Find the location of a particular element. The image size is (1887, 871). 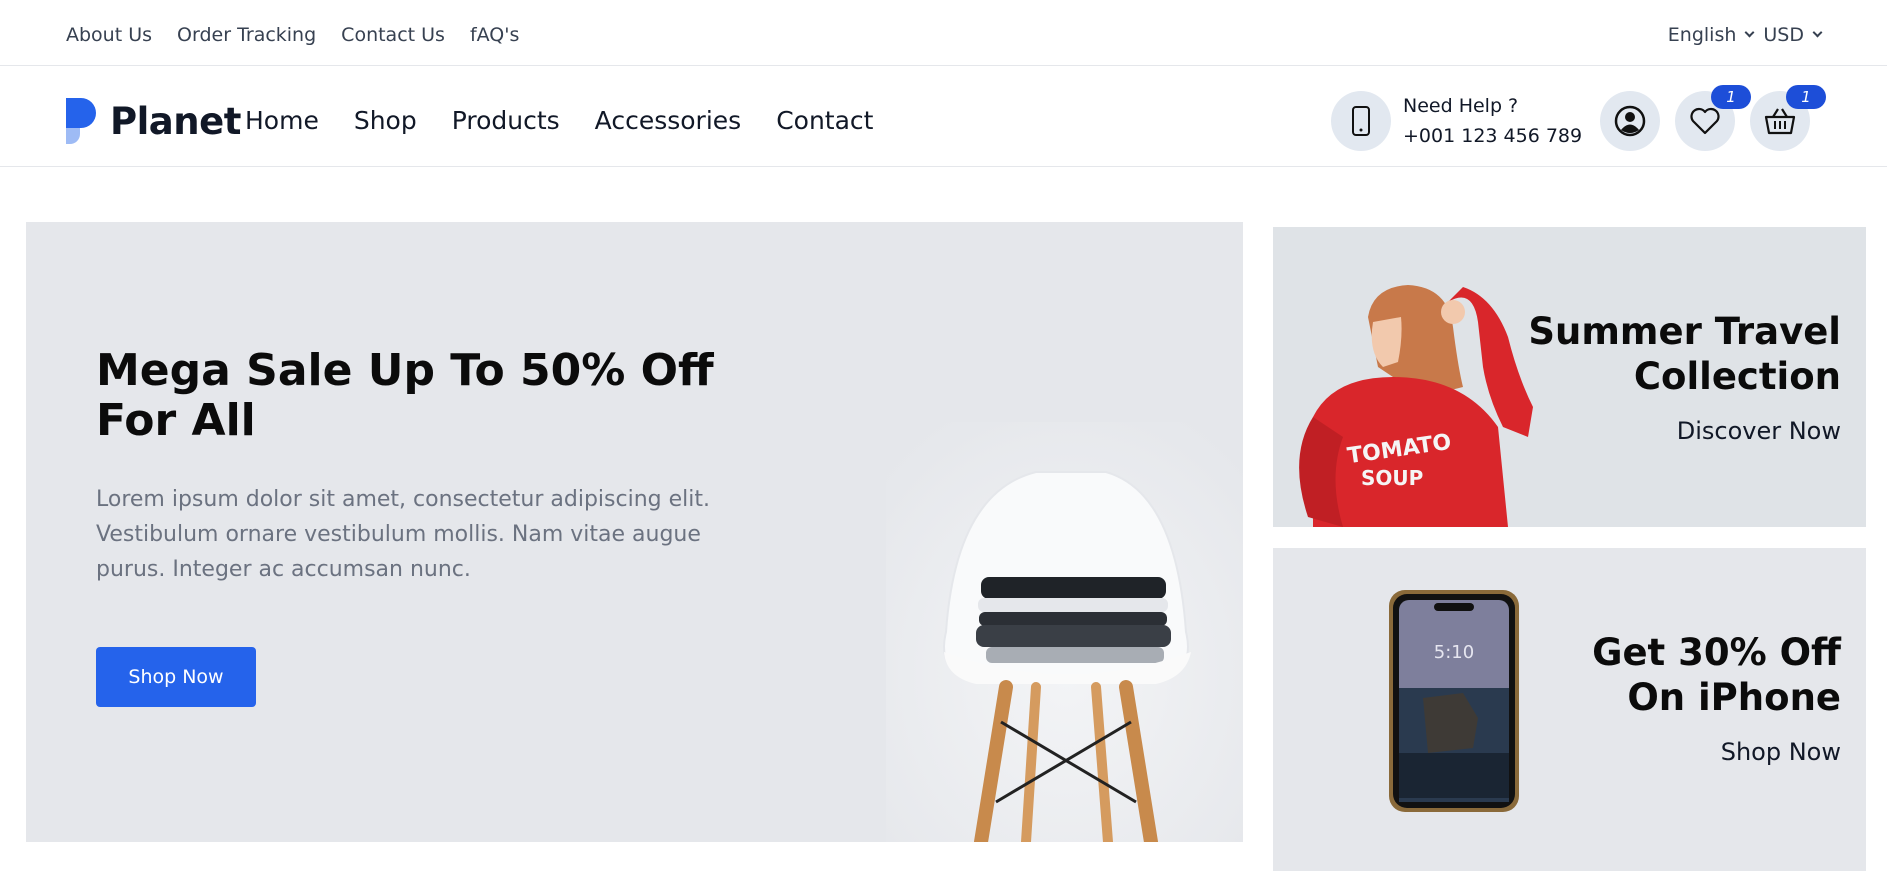

cart-count-badge: 1 is located at coordinates (1806, 97).